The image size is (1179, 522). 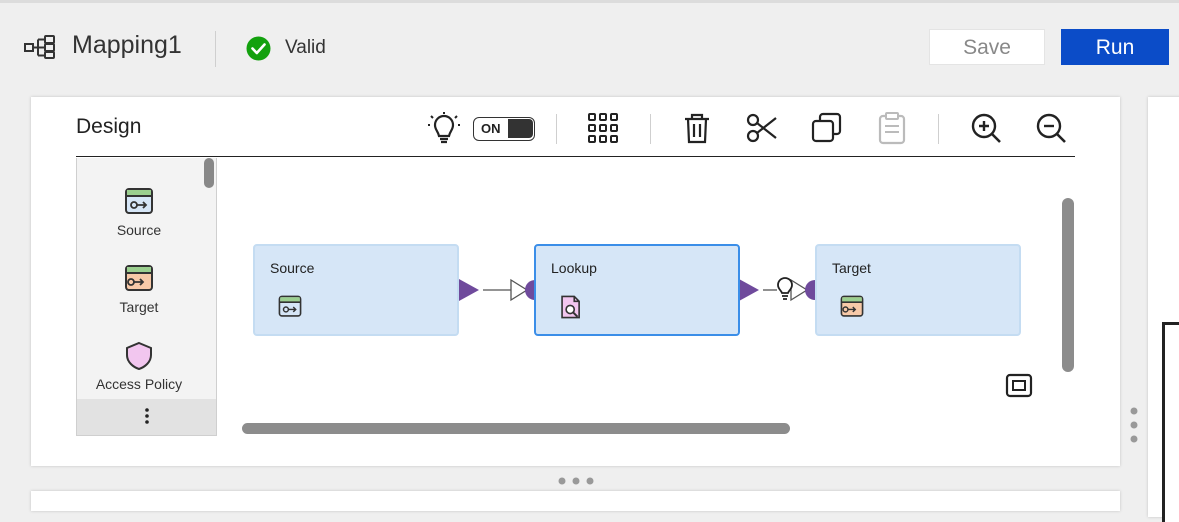 I want to click on palette-item-target: Target, so click(x=139, y=289).